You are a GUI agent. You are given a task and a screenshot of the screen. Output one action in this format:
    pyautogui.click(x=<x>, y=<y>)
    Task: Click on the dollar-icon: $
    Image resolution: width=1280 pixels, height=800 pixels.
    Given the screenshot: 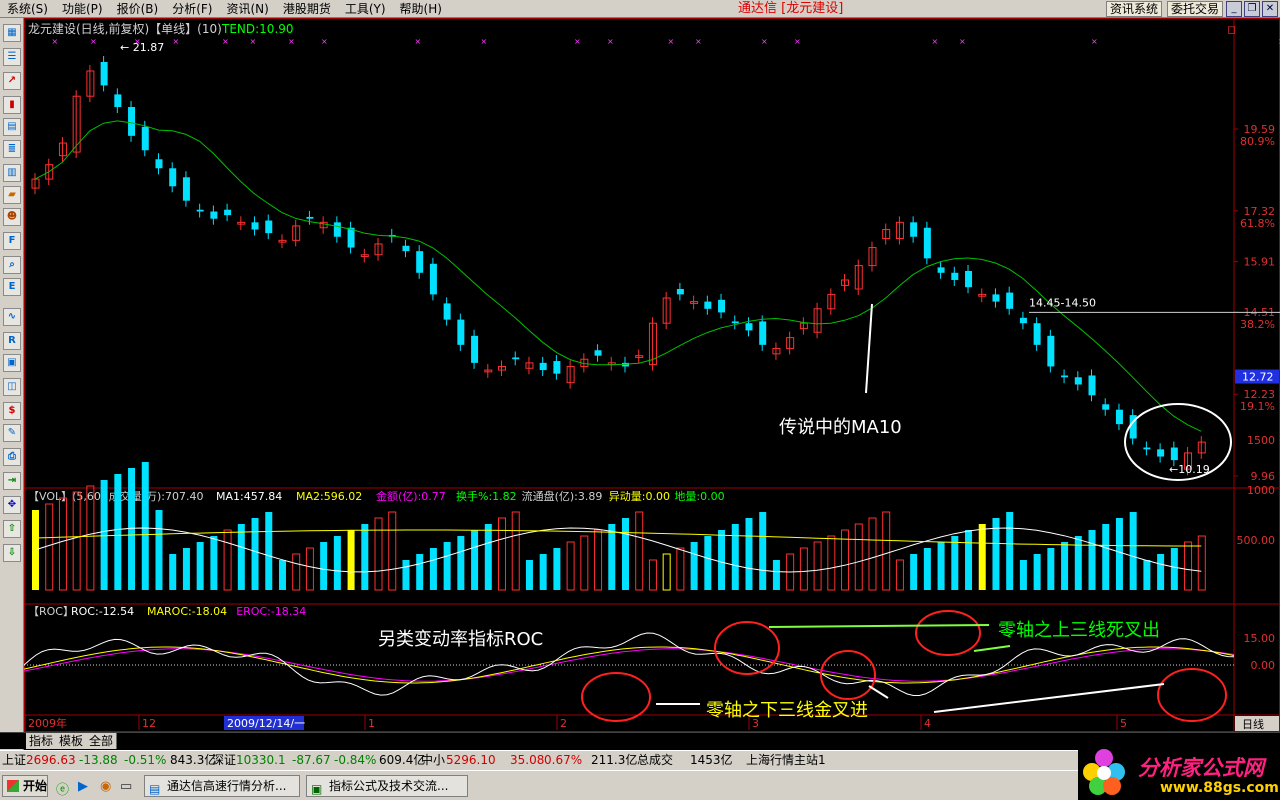 What is the action you would take?
    pyautogui.click(x=12, y=411)
    